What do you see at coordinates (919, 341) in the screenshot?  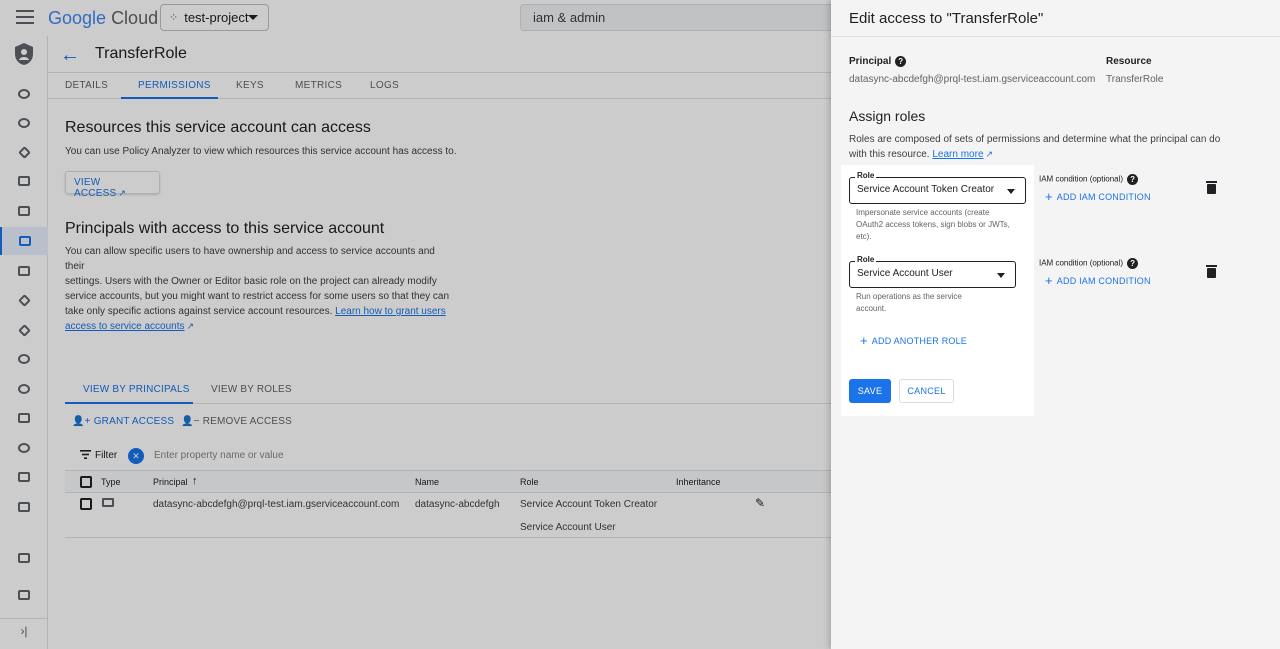 I see `add-role-label: ADD ANOTHER ROLE` at bounding box center [919, 341].